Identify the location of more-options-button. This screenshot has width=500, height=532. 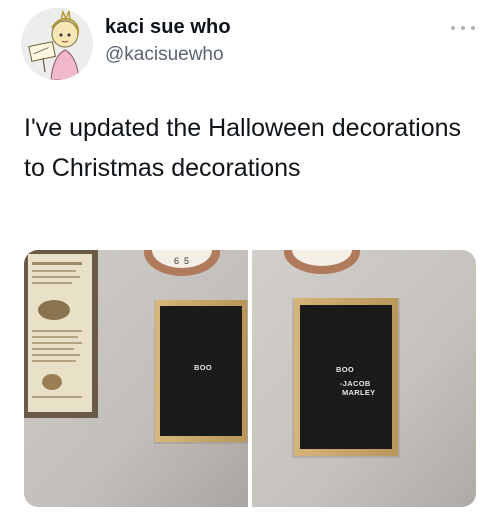
(463, 28).